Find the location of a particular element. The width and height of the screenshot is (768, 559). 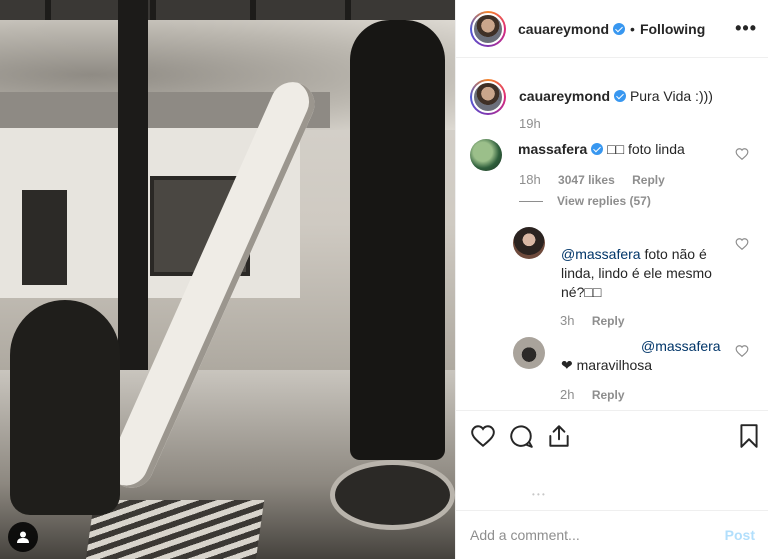

comment-composer: Post is located at coordinates (612, 534).